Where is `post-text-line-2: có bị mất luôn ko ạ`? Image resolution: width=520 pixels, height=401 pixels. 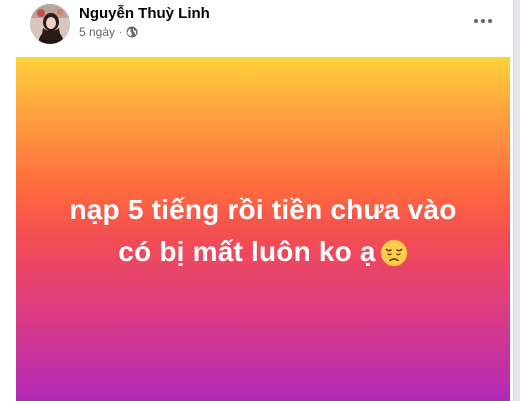 post-text-line-2: có bị mất luôn ko ạ is located at coordinates (263, 252).